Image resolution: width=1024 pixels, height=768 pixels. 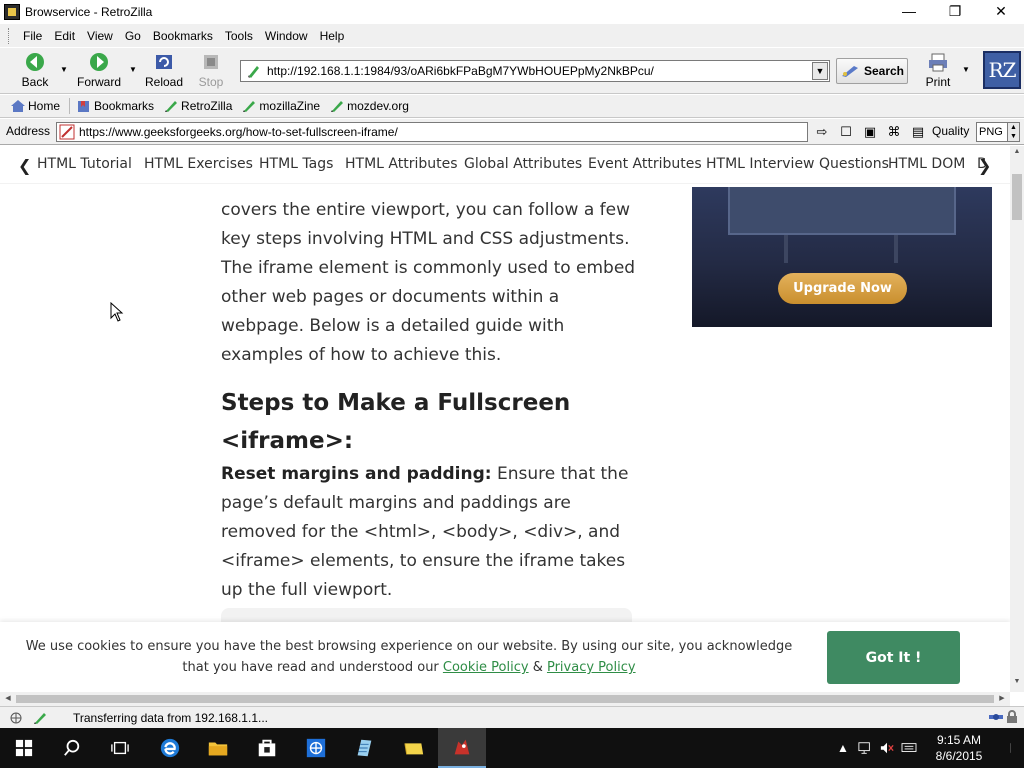 I want to click on nav-global-attributes: Global Attributes, so click(x=523, y=164).